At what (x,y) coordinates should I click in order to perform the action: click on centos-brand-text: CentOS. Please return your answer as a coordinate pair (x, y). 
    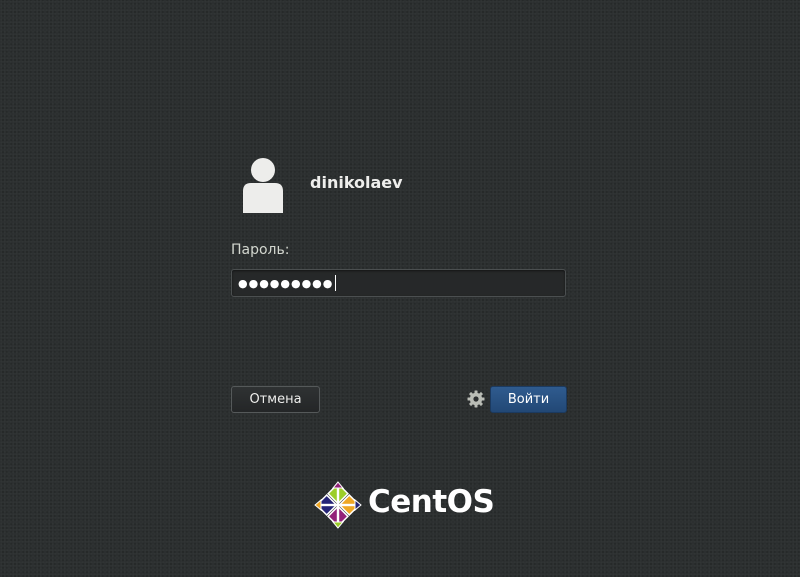
    Looking at the image, I should click on (431, 502).